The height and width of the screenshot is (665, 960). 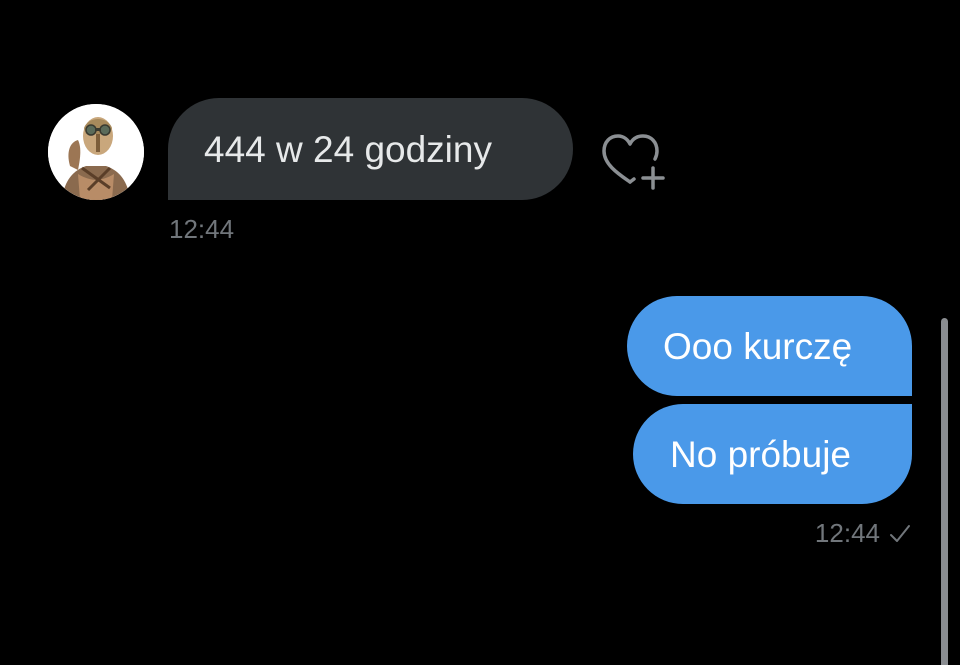 I want to click on avatar, so click(x=96, y=152).